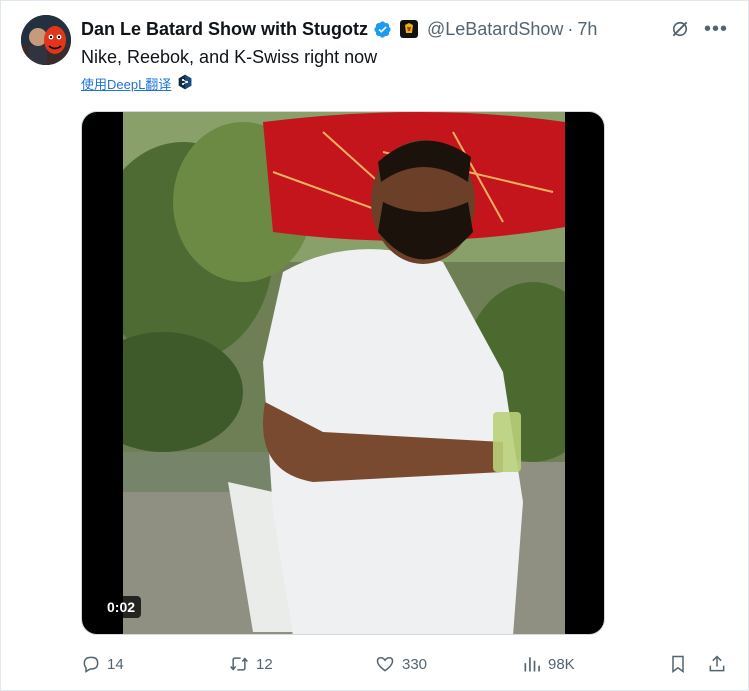  Describe the element at coordinates (385, 664) in the screenshot. I see `heart-icon` at that location.